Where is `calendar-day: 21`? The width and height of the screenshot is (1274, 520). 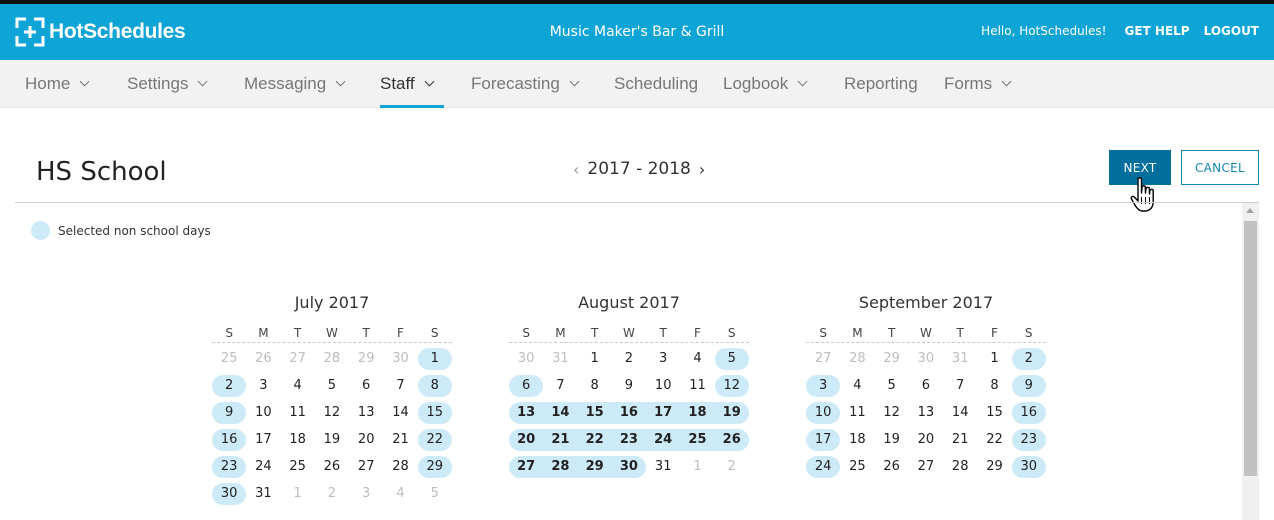
calendar-day: 21 is located at coordinates (400, 440).